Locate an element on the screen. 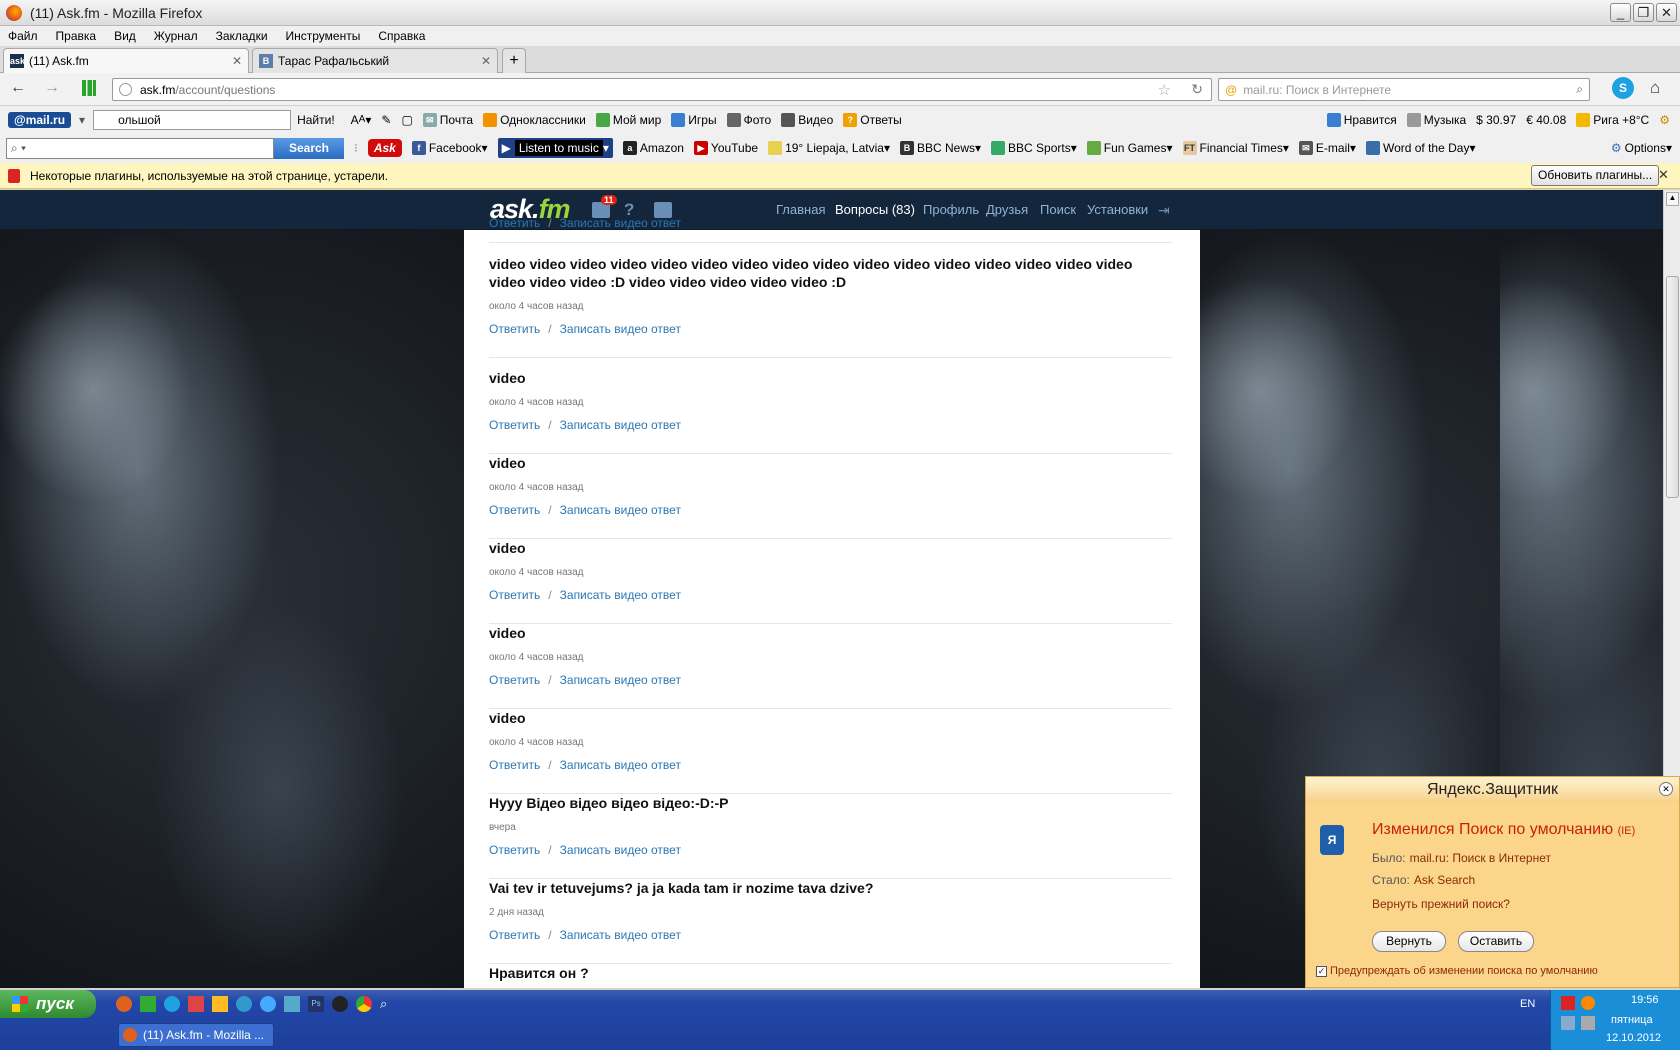  app-quicklaunch-icon is located at coordinates (148, 1004).